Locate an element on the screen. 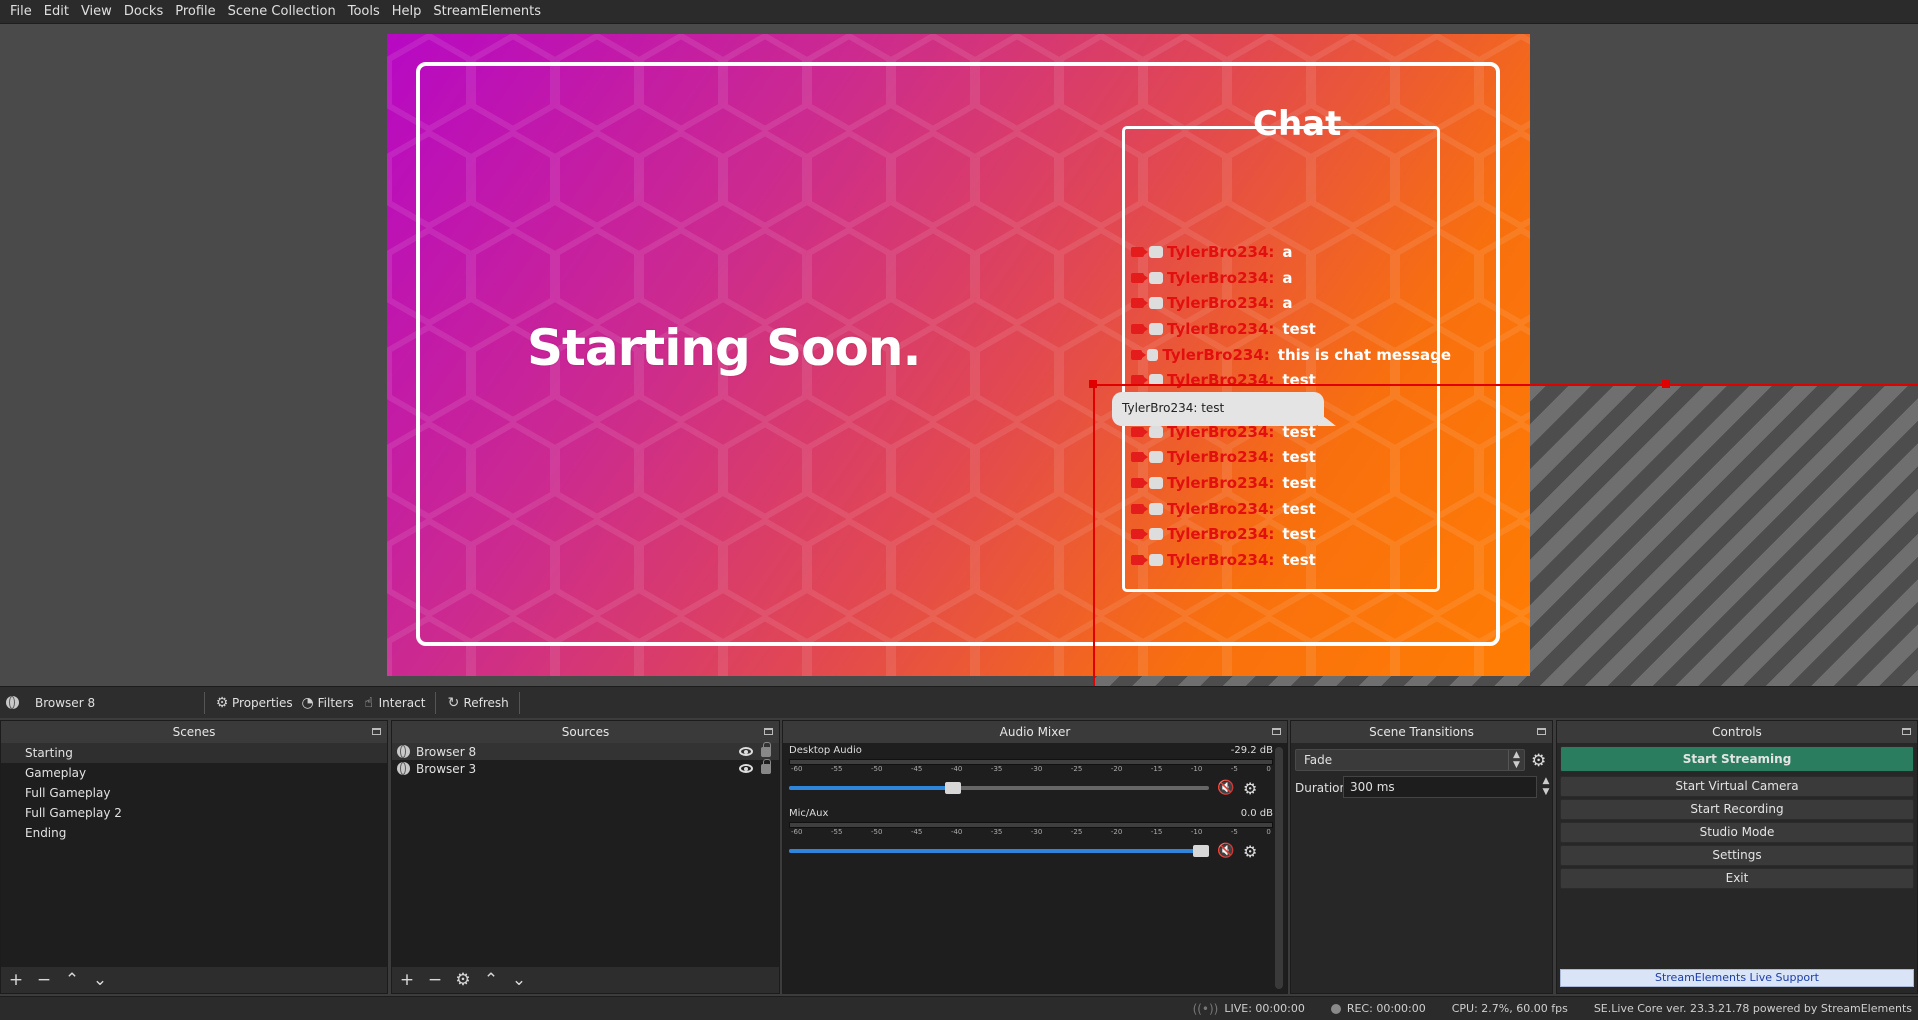 The height and width of the screenshot is (1020, 1918). meter-tick-label: -40 is located at coordinates (956, 769).